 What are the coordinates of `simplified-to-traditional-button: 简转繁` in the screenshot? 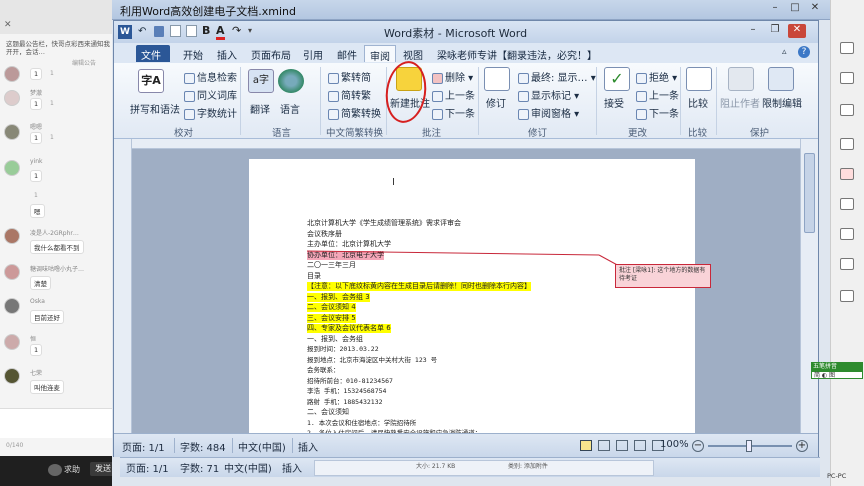 It's located at (349, 94).